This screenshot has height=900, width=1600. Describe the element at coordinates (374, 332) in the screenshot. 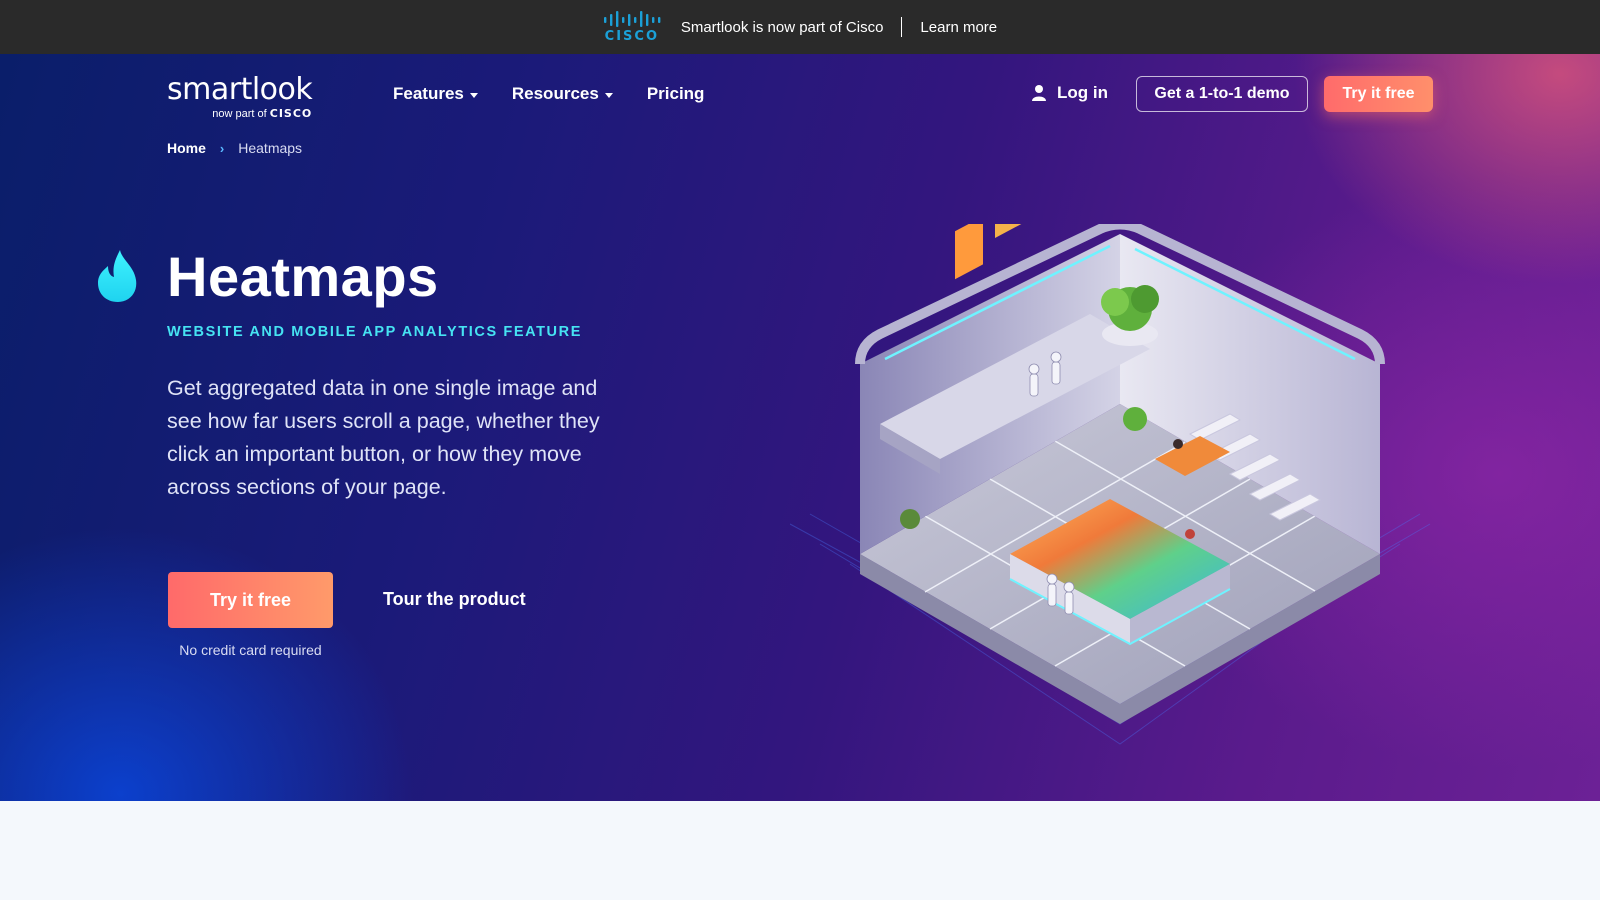

I see `page-subtitle: WEBSITE AND MOBILE APP ANALYTICS FEATURE` at that location.